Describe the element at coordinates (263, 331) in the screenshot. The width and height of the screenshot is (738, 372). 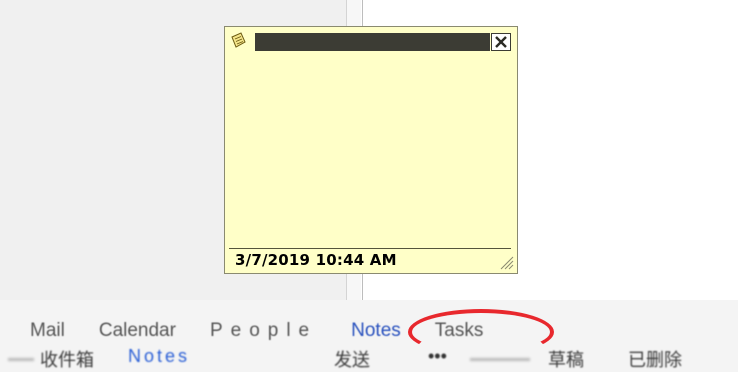
I see `nav-item-people: People` at that location.